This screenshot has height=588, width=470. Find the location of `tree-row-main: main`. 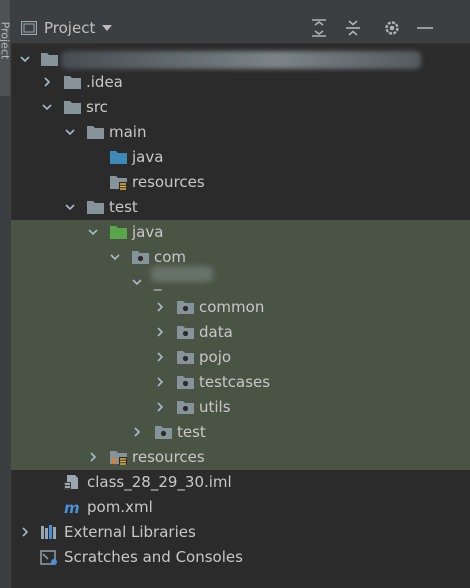

tree-row-main: main is located at coordinates (240, 132).